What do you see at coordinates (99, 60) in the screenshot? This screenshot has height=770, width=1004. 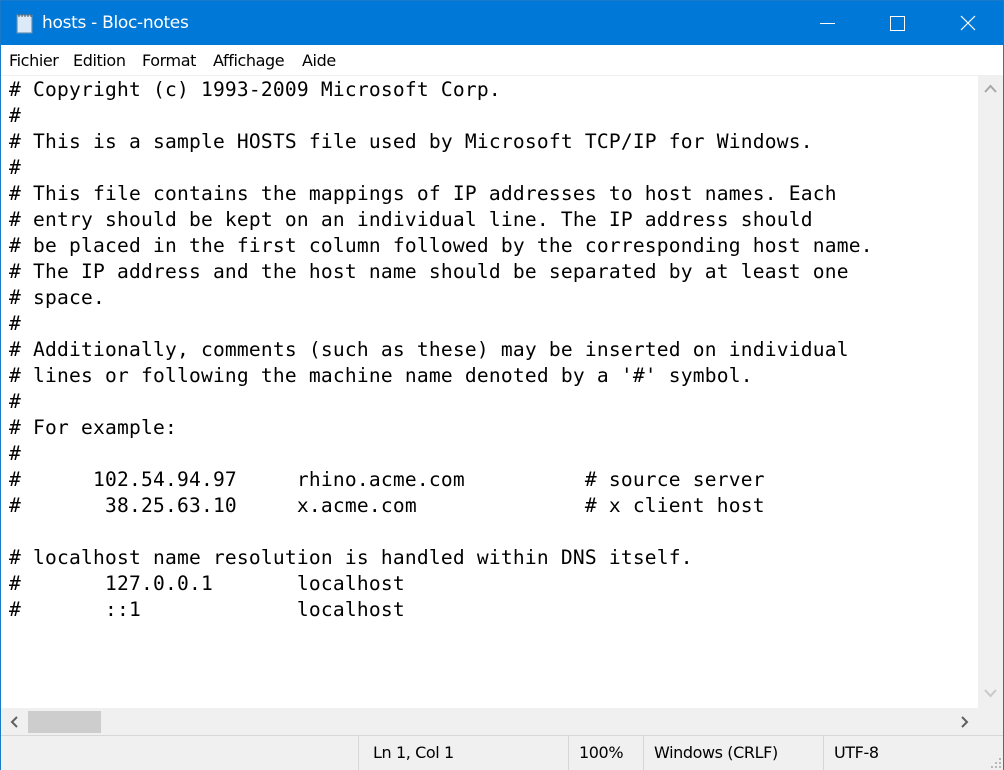 I see `menu-edition: Edition` at bounding box center [99, 60].